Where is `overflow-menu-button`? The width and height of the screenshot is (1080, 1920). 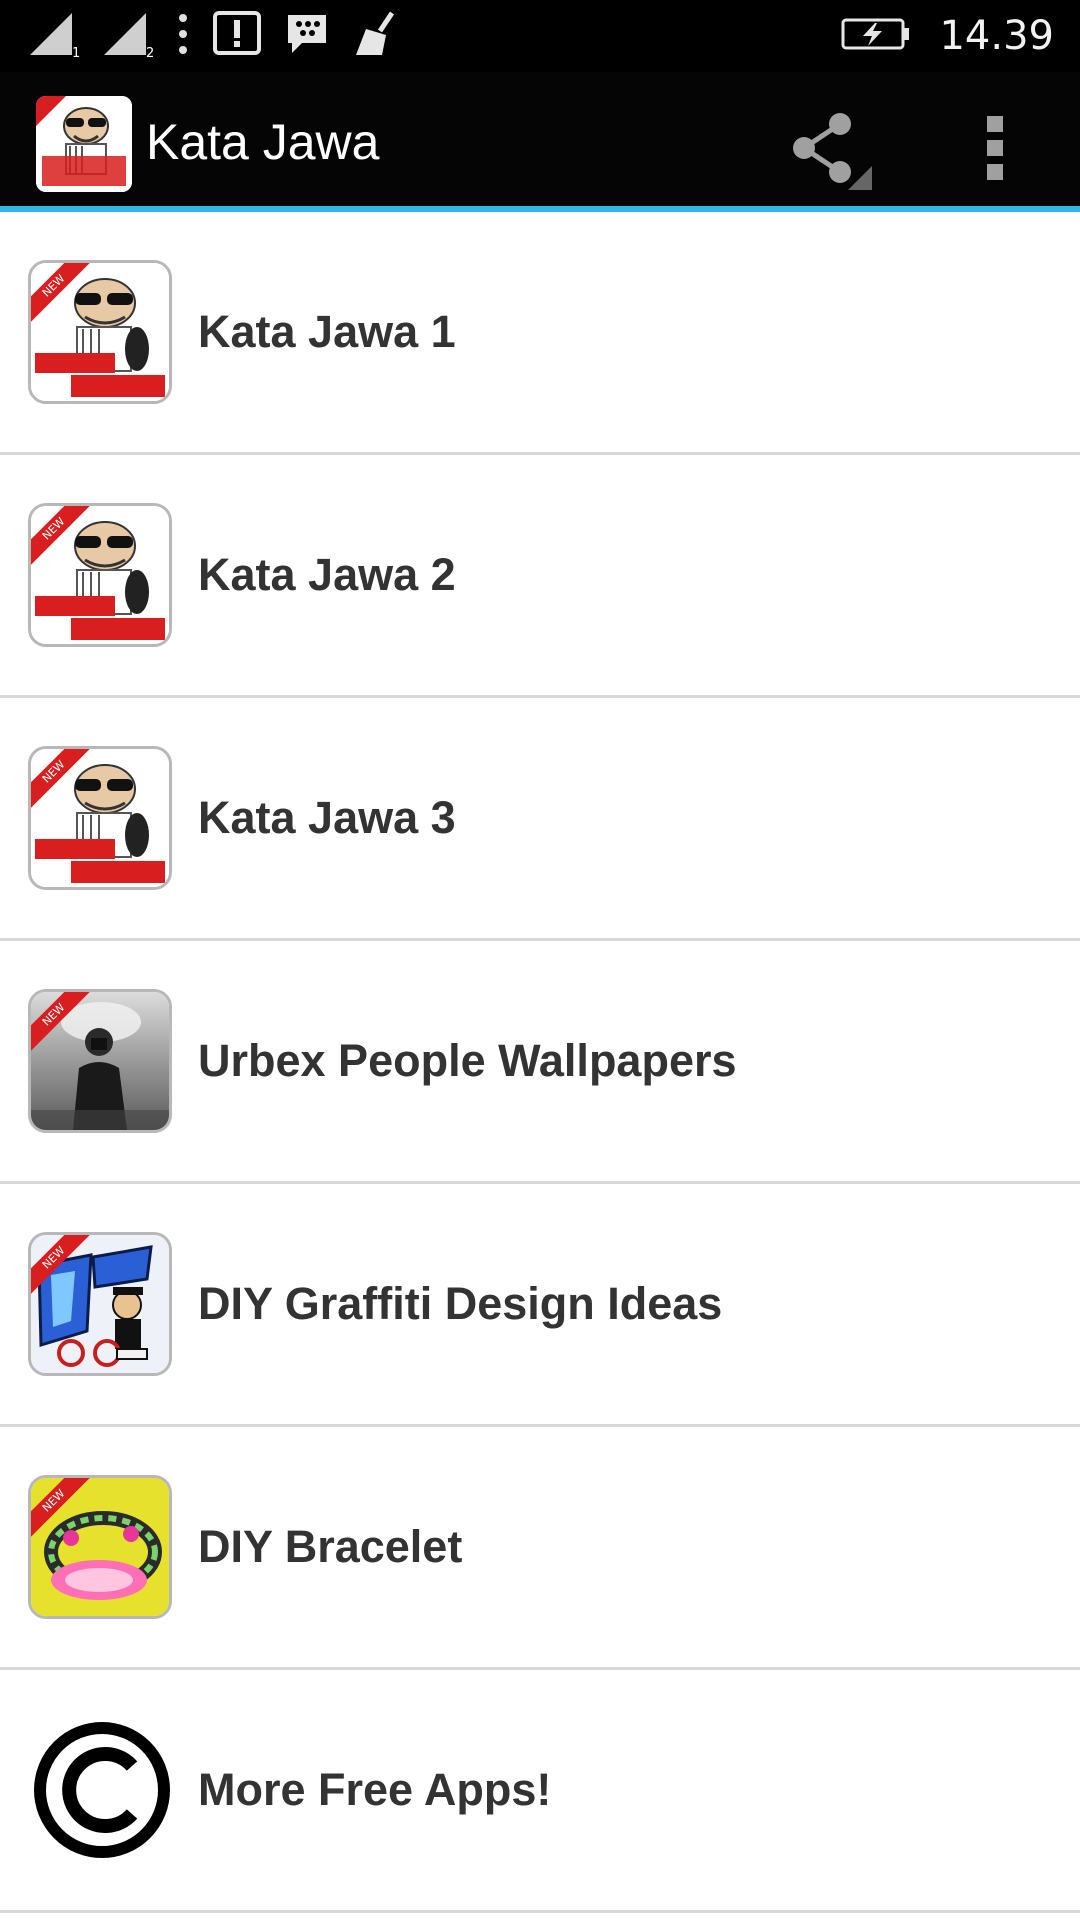 overflow-menu-button is located at coordinates (997, 150).